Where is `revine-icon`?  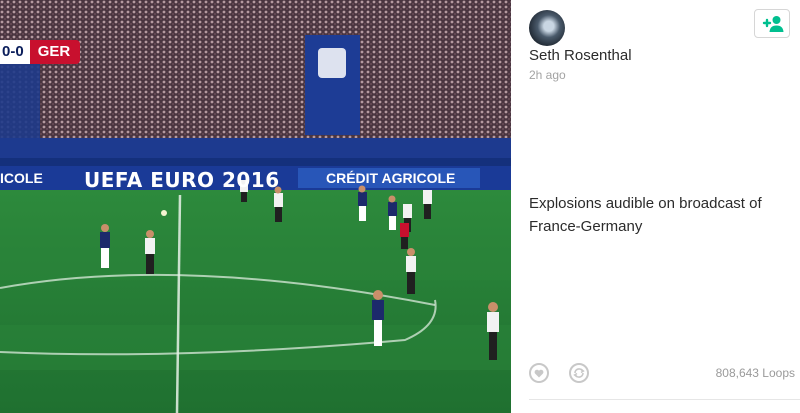
revine-icon is located at coordinates (579, 373).